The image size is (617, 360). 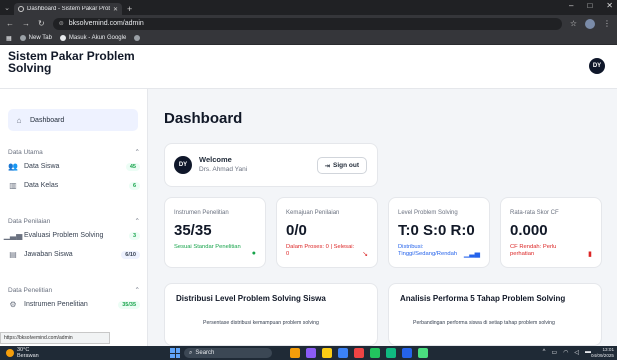 What do you see at coordinates (308, 38) in the screenshot?
I see `bookmarks-bar: ▦ New Tab Masuk - Akun Google` at bounding box center [308, 38].